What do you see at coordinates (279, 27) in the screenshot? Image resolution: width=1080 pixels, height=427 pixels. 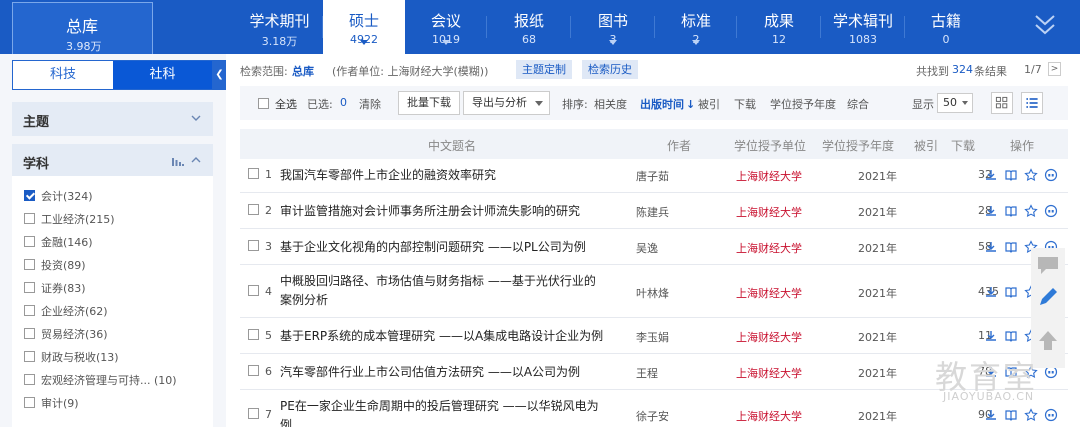 I see `tab-journals: 学术期刊 3.18万` at bounding box center [279, 27].